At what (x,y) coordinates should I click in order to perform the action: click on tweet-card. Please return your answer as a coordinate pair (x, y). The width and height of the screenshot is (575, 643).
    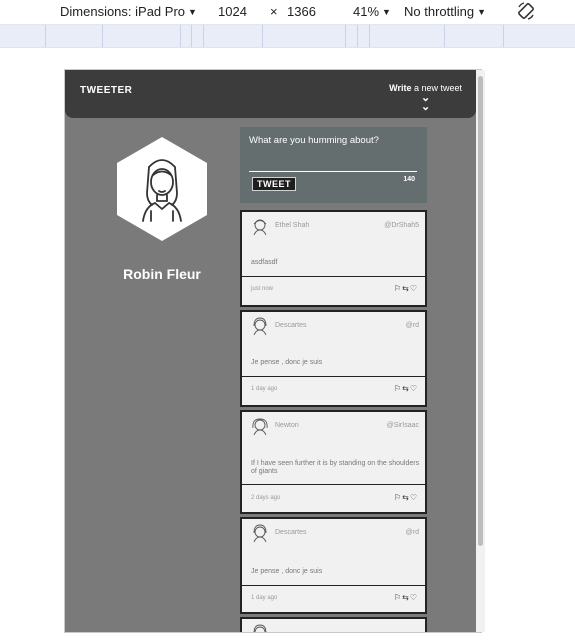
    Looking at the image, I should click on (333, 624).